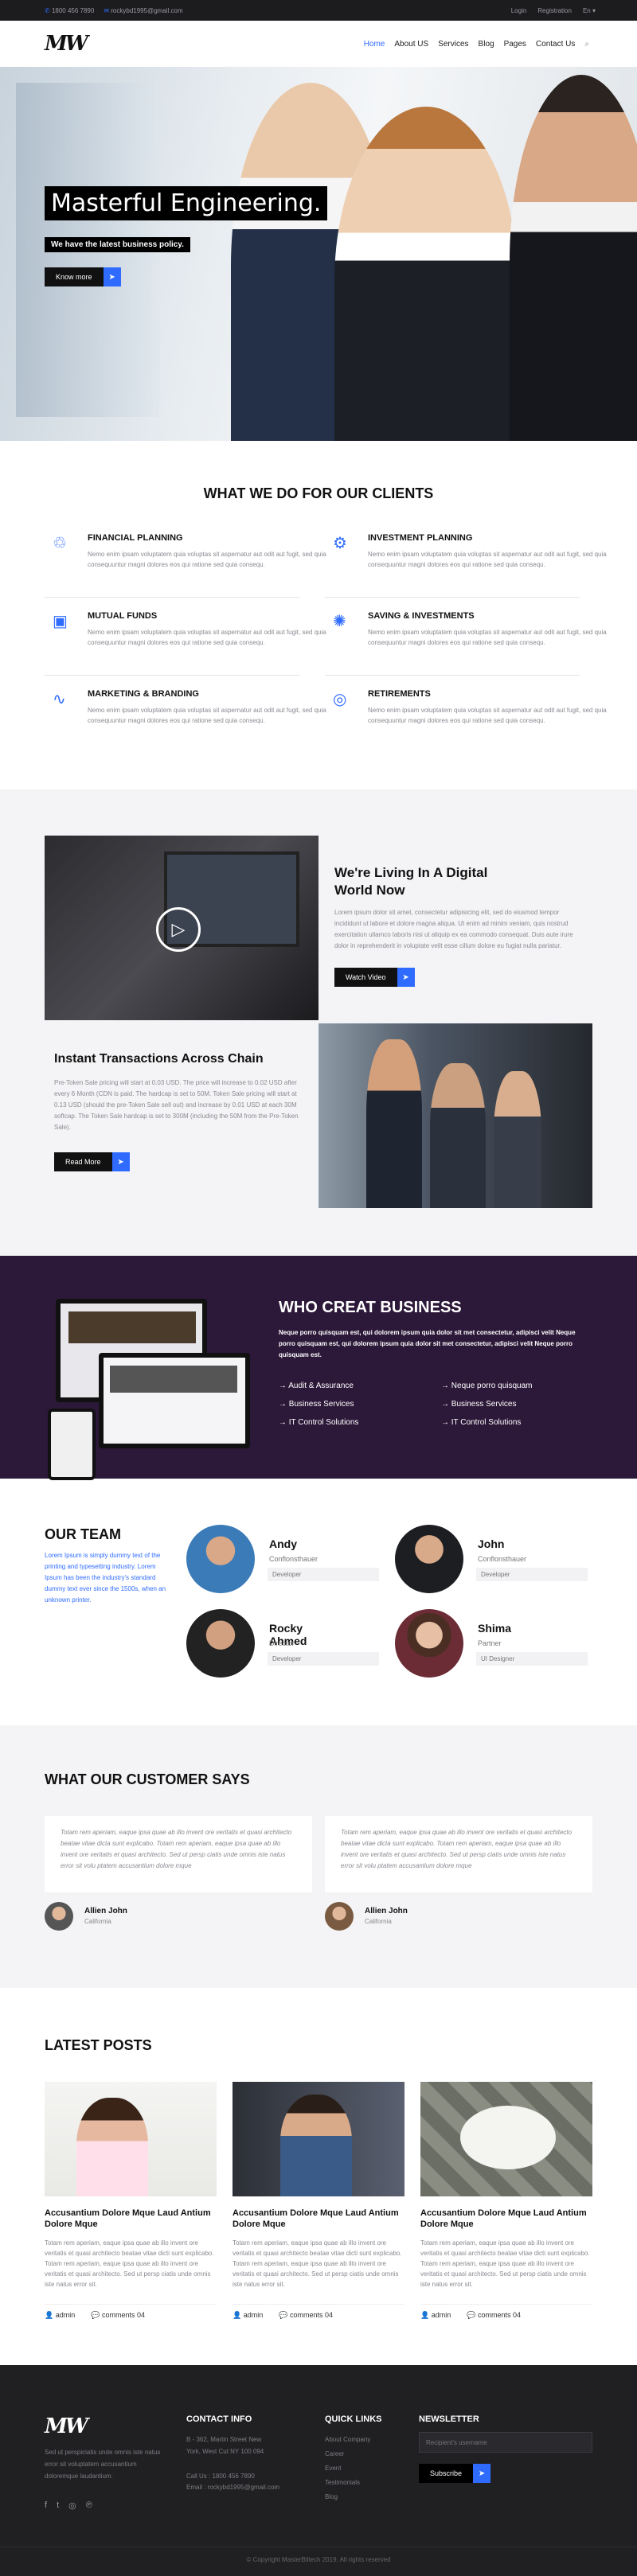  Describe the element at coordinates (411, 44) in the screenshot. I see `nav-about: About US` at that location.